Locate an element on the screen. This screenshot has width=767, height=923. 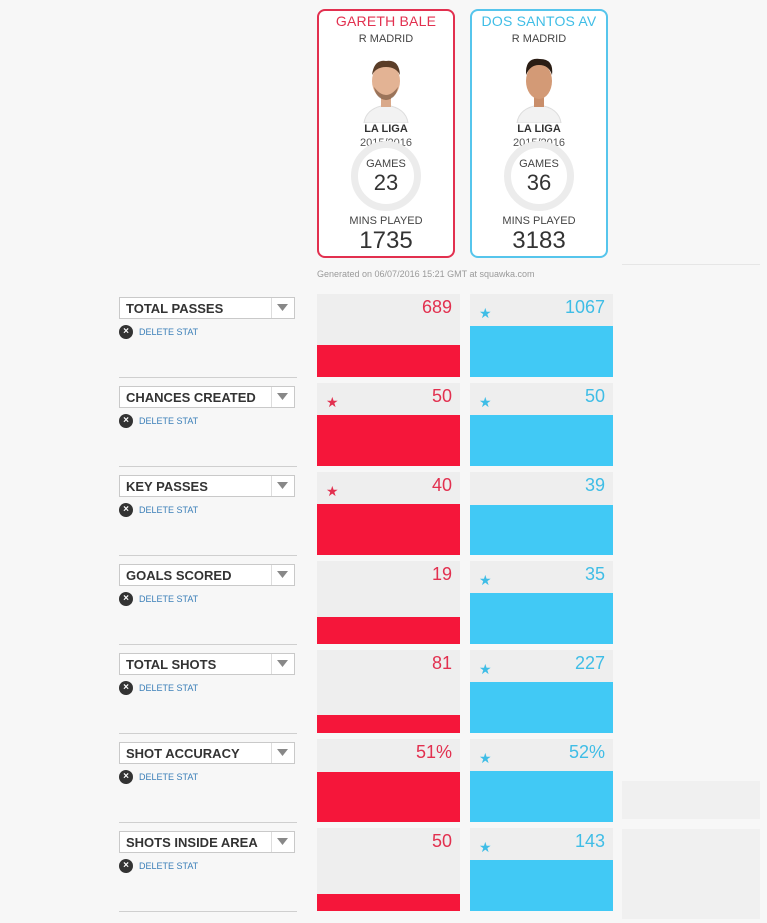
stat-cell-player2: ★ 52% is located at coordinates (541, 780).